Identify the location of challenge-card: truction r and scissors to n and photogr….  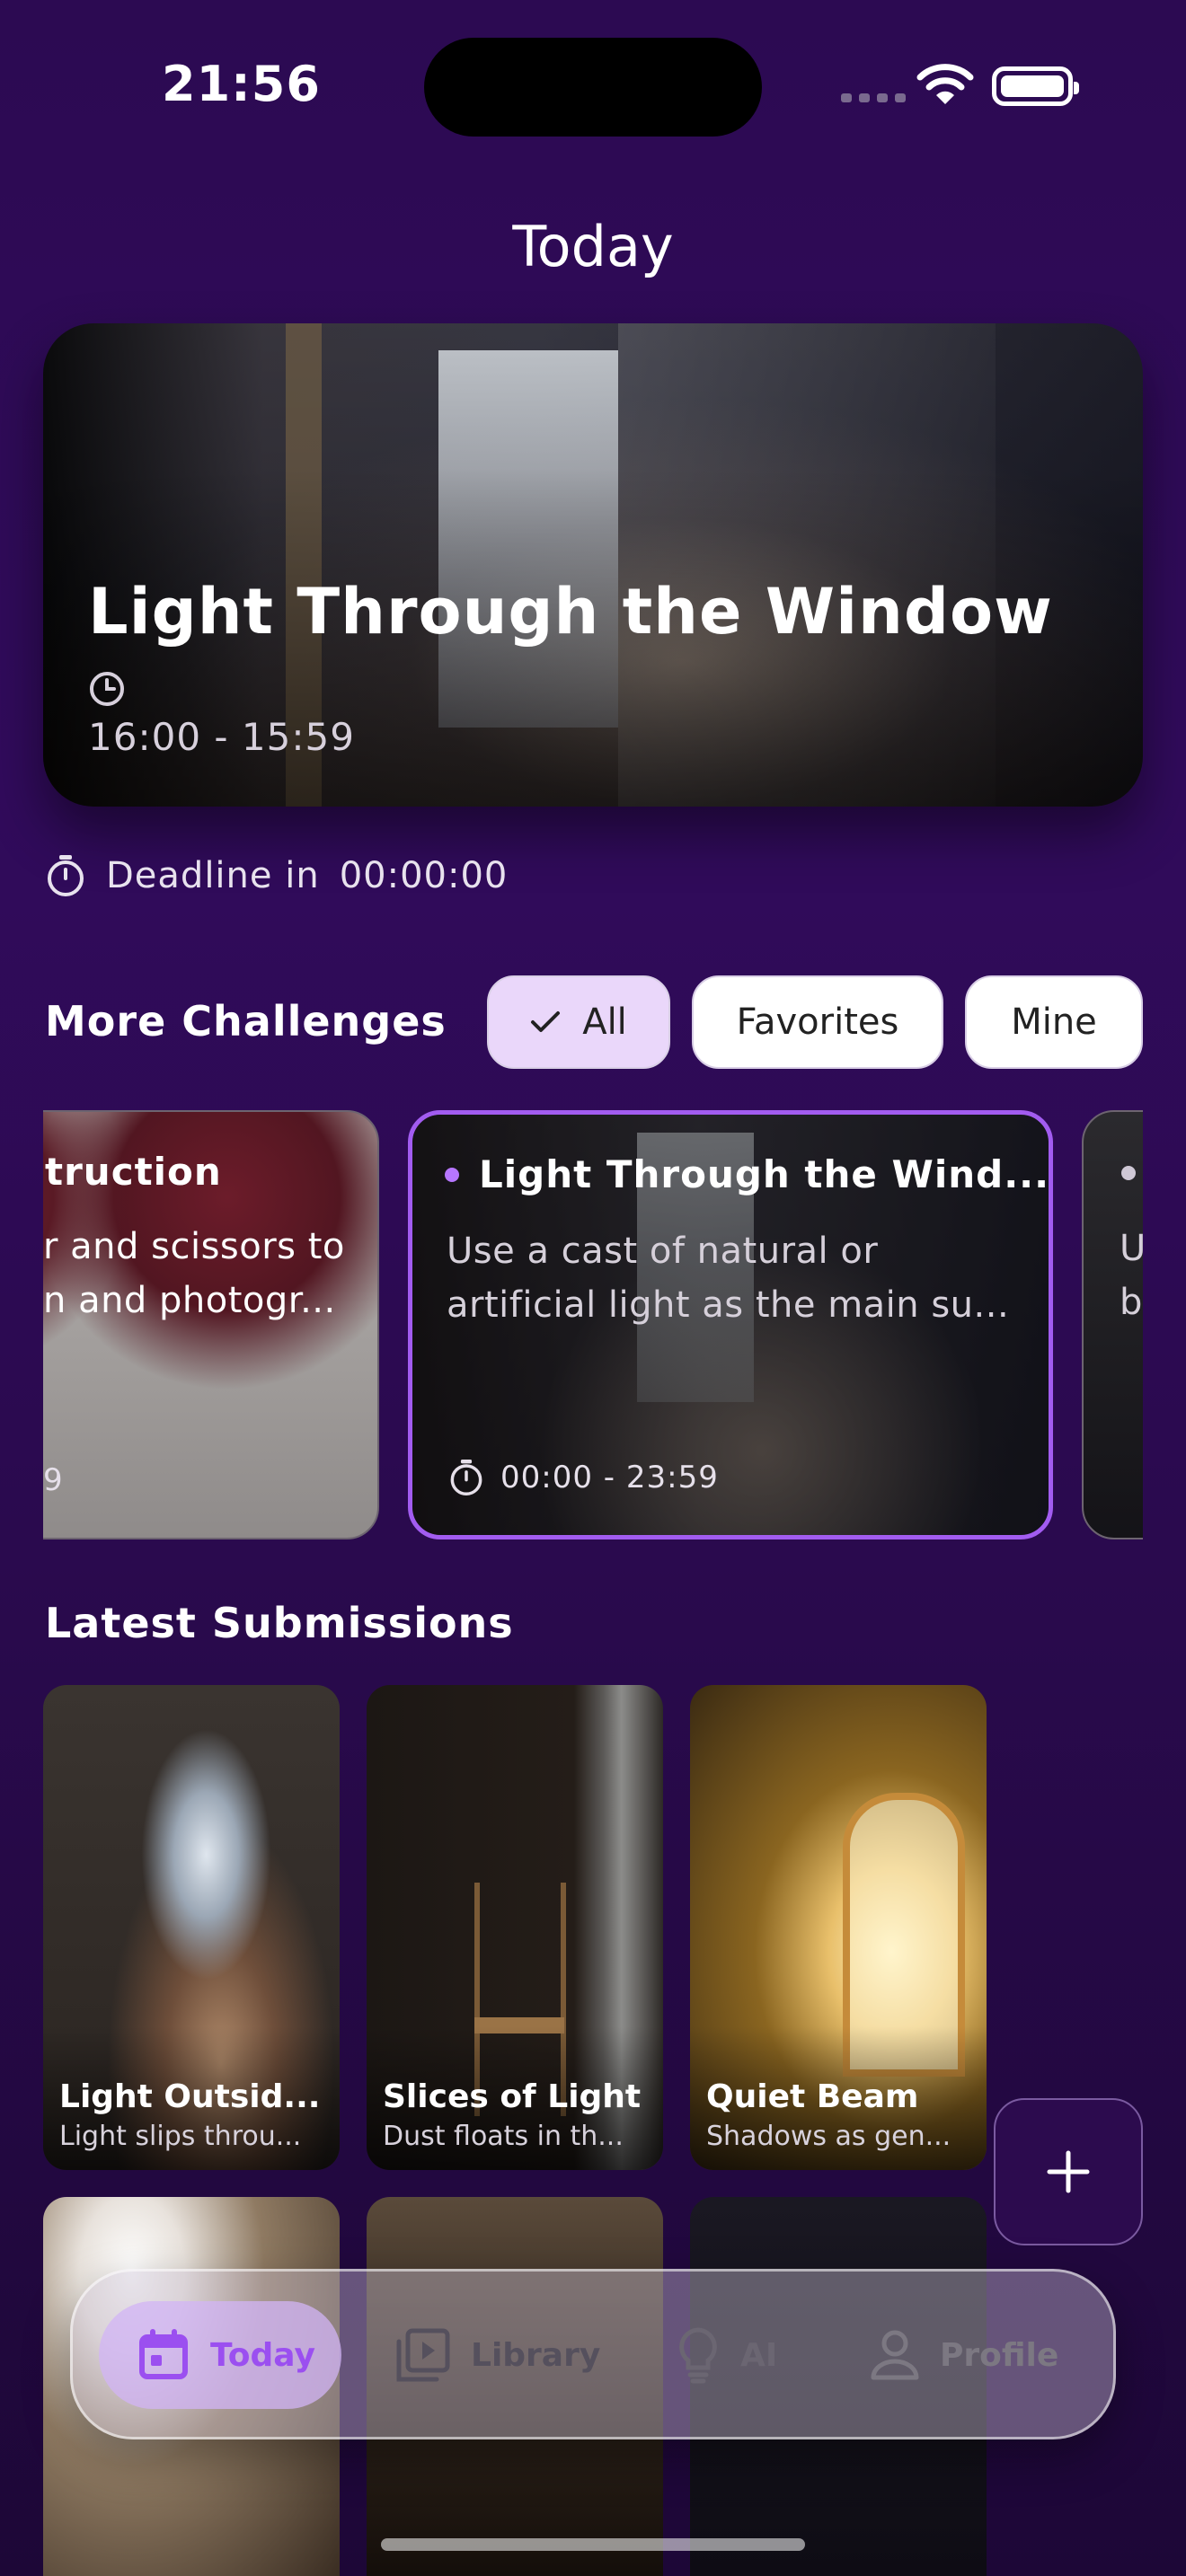
(211, 1324).